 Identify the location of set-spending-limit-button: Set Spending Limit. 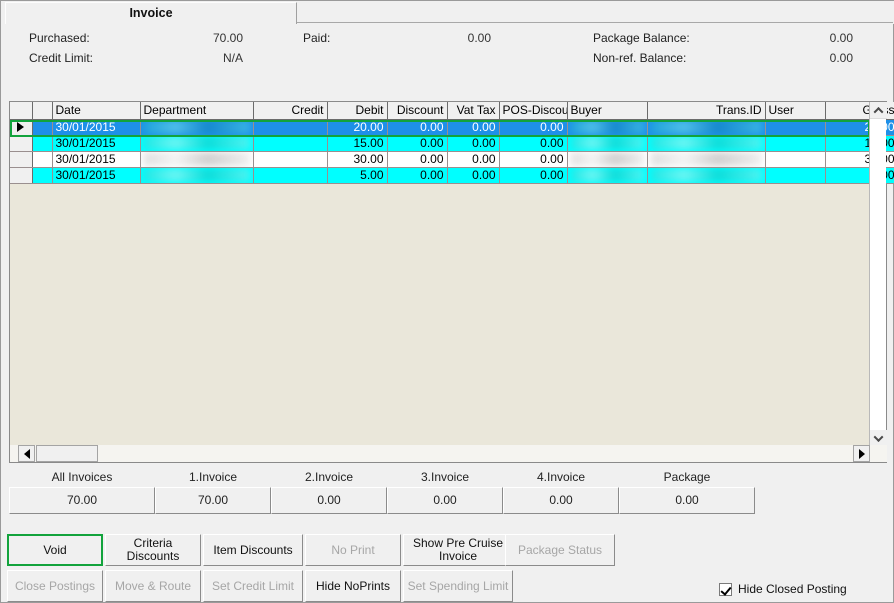
(458, 586).